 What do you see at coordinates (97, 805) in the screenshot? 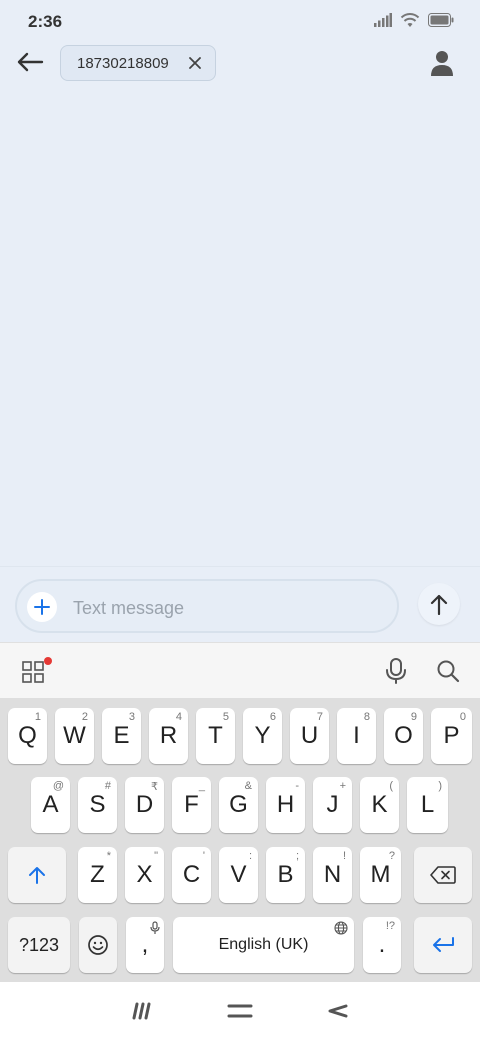
I see `key-s: S #` at bounding box center [97, 805].